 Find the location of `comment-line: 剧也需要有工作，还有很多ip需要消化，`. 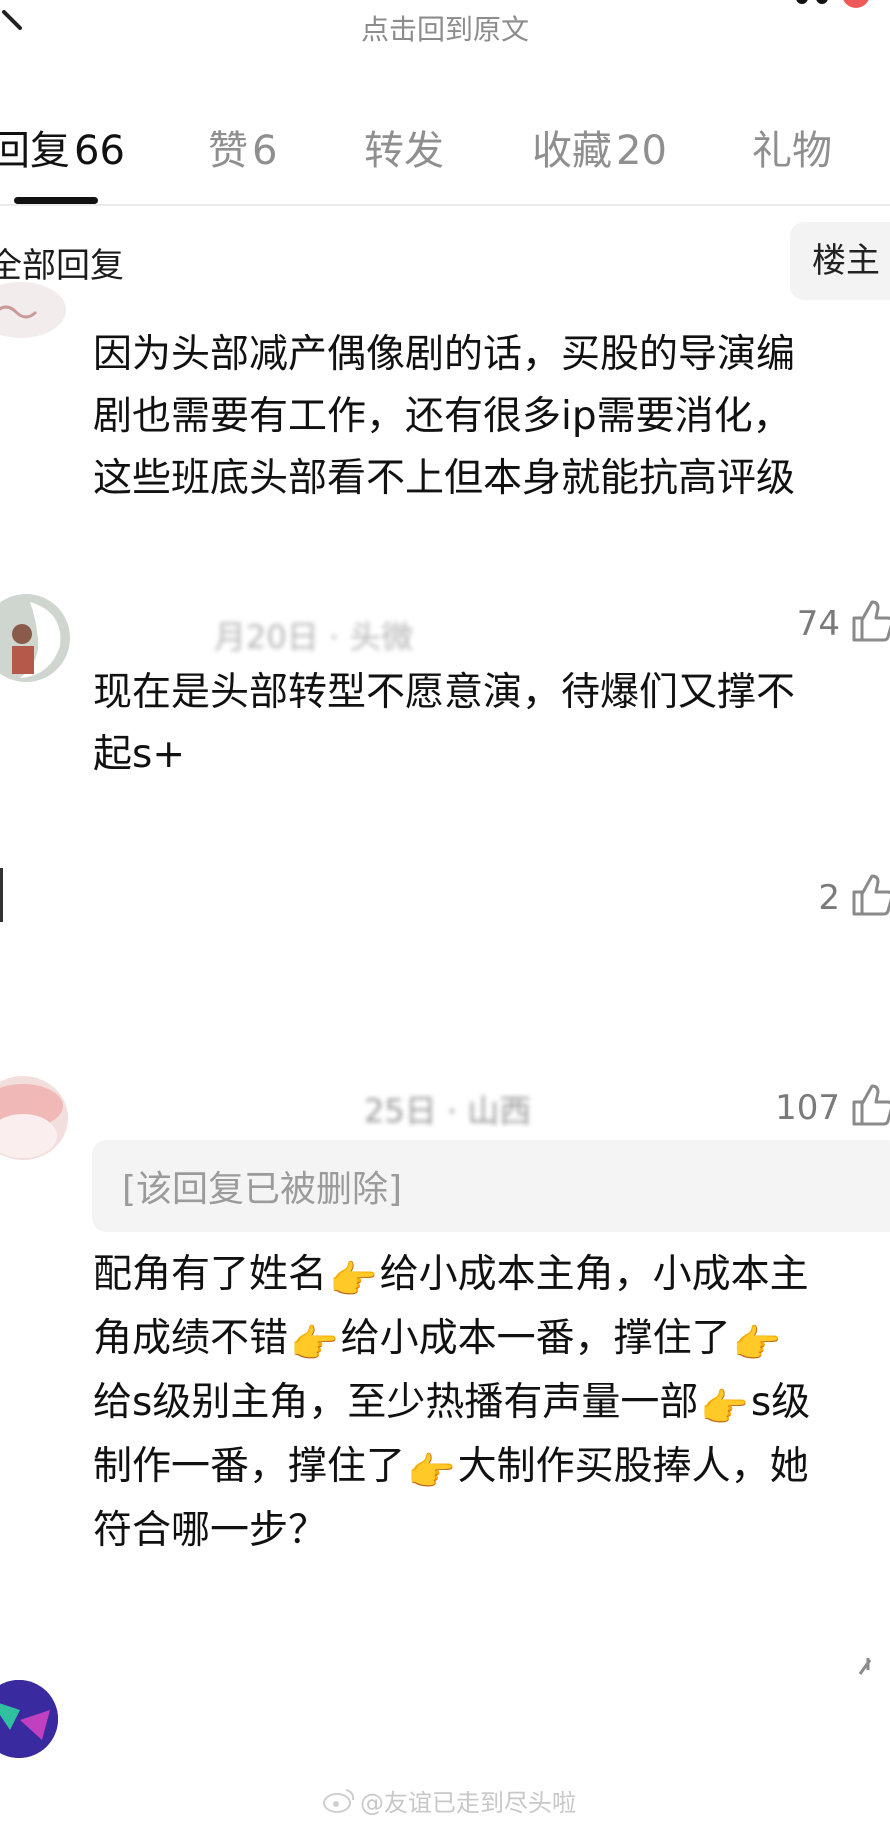

comment-line: 剧也需要有工作，还有很多ip需要消化， is located at coordinates (442, 416).